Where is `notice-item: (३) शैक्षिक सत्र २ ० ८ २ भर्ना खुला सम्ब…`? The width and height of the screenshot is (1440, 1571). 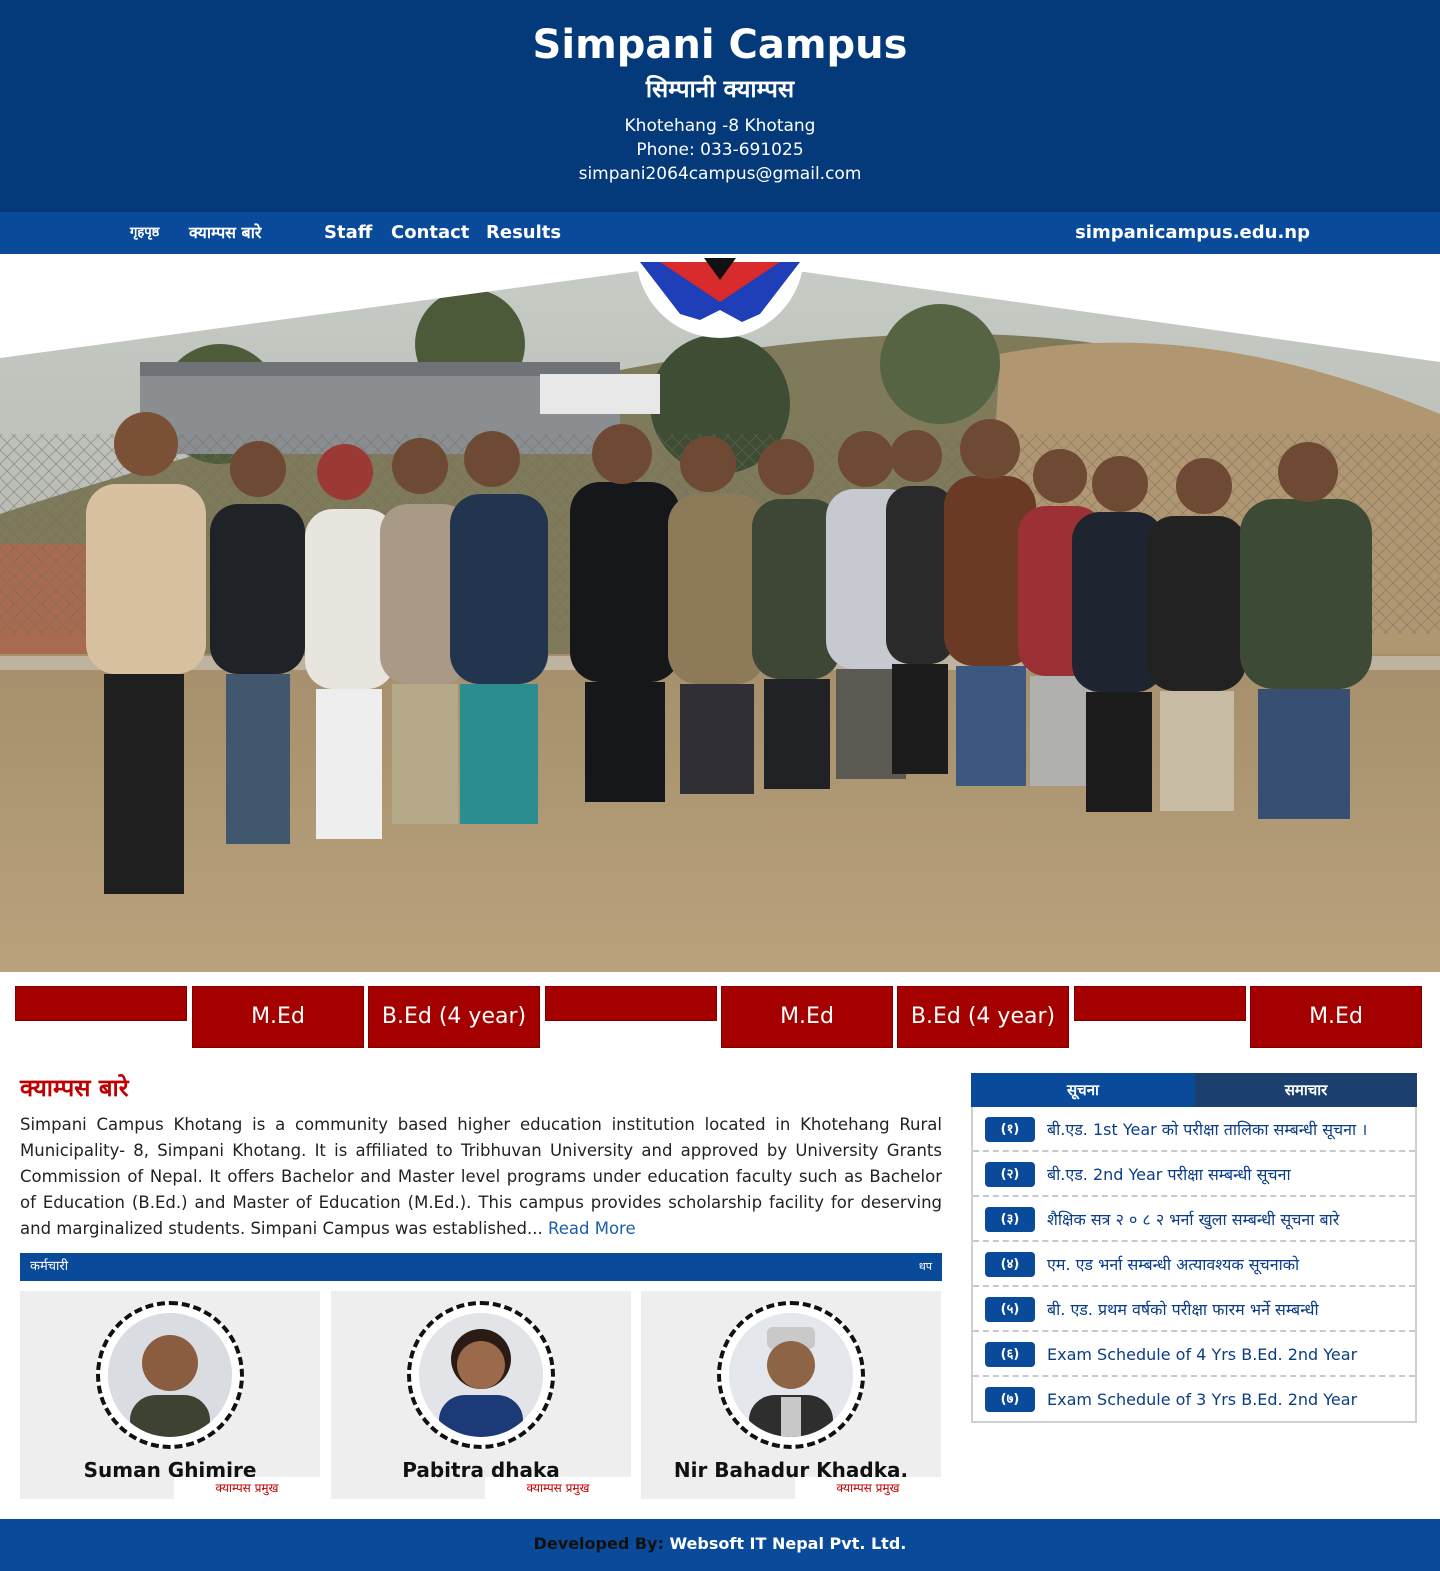 notice-item: (३) शैक्षिक सत्र २ ० ८ २ भर्ना खुला सम्ब… is located at coordinates (1194, 1219).